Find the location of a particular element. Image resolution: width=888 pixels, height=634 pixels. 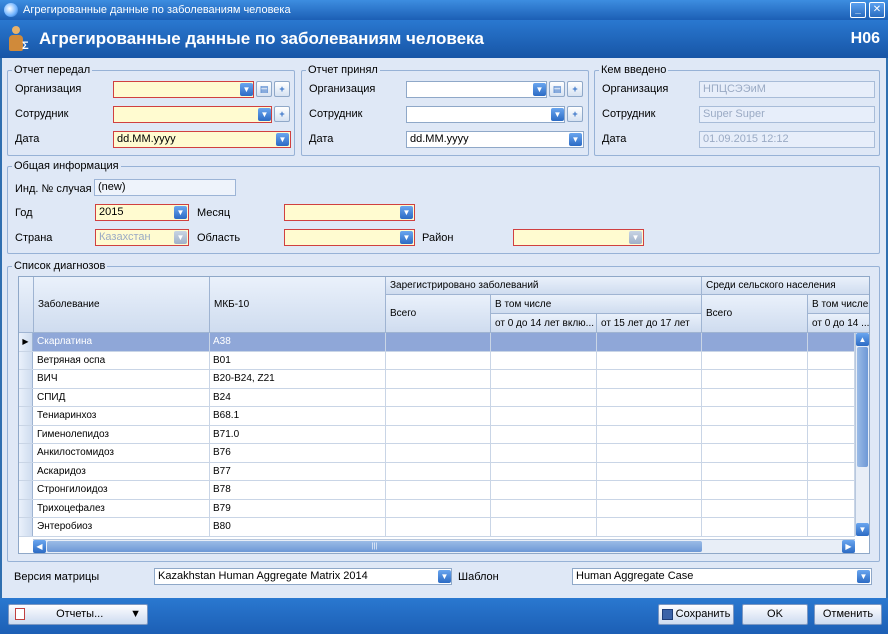

ok-button: OK is located at coordinates (775, 614).